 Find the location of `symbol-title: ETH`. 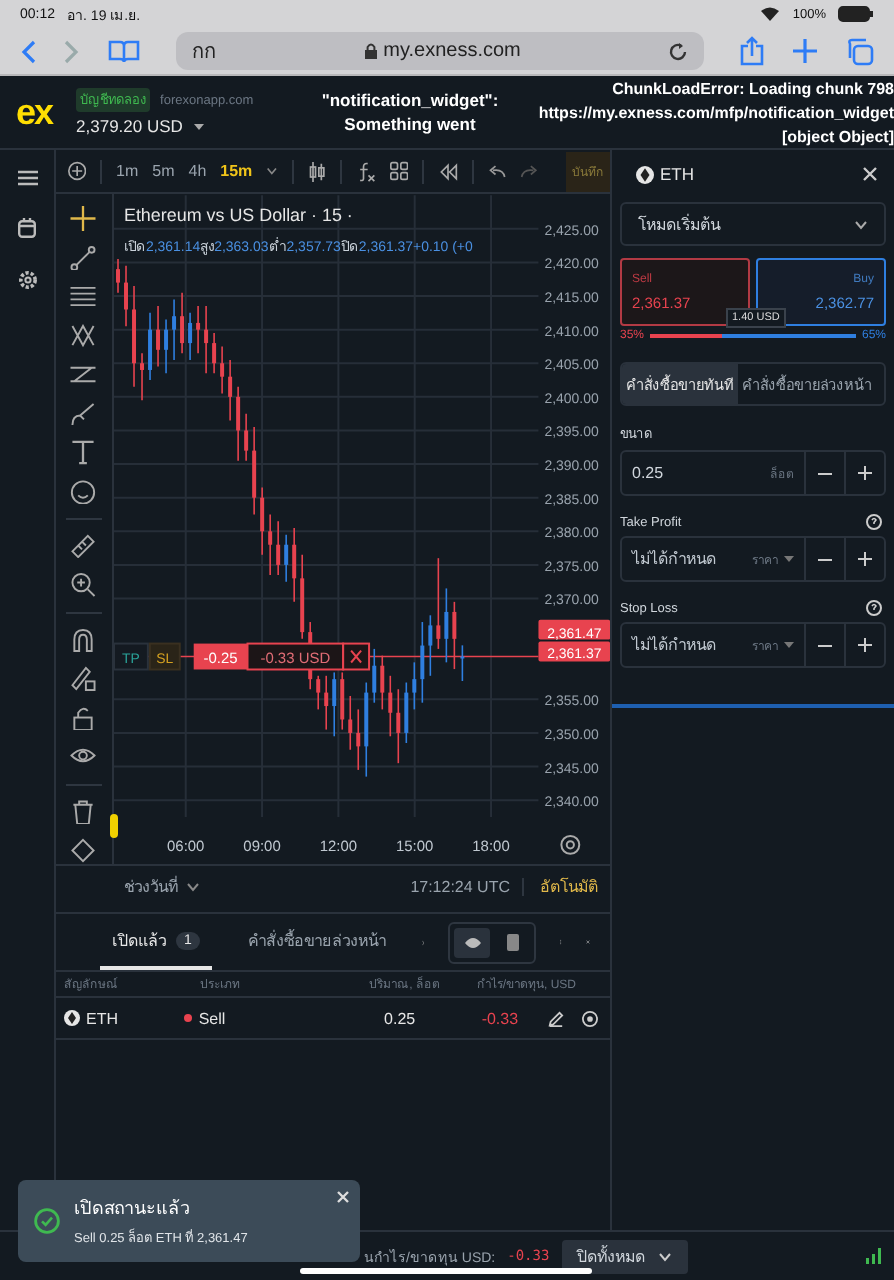

symbol-title: ETH is located at coordinates (677, 174).